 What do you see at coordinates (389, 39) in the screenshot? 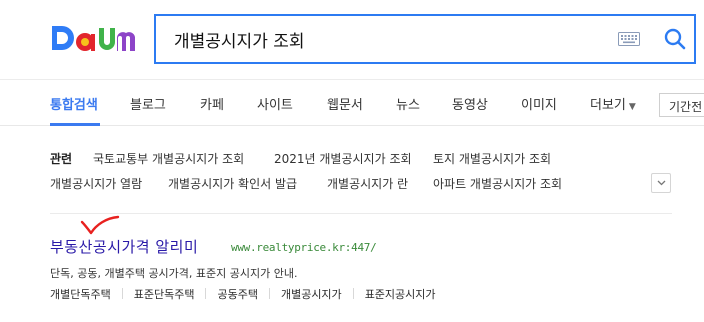
I see `search-input` at bounding box center [389, 39].